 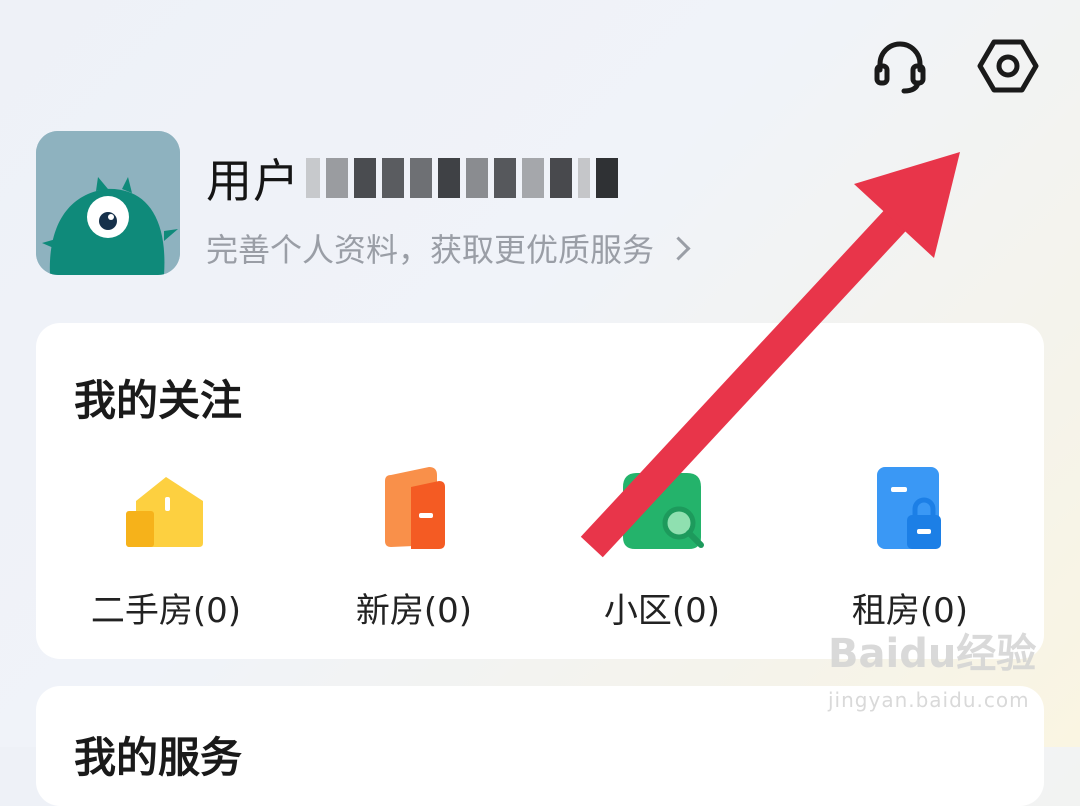 I want to click on follow-item-label: 小区(0), so click(x=662, y=611).